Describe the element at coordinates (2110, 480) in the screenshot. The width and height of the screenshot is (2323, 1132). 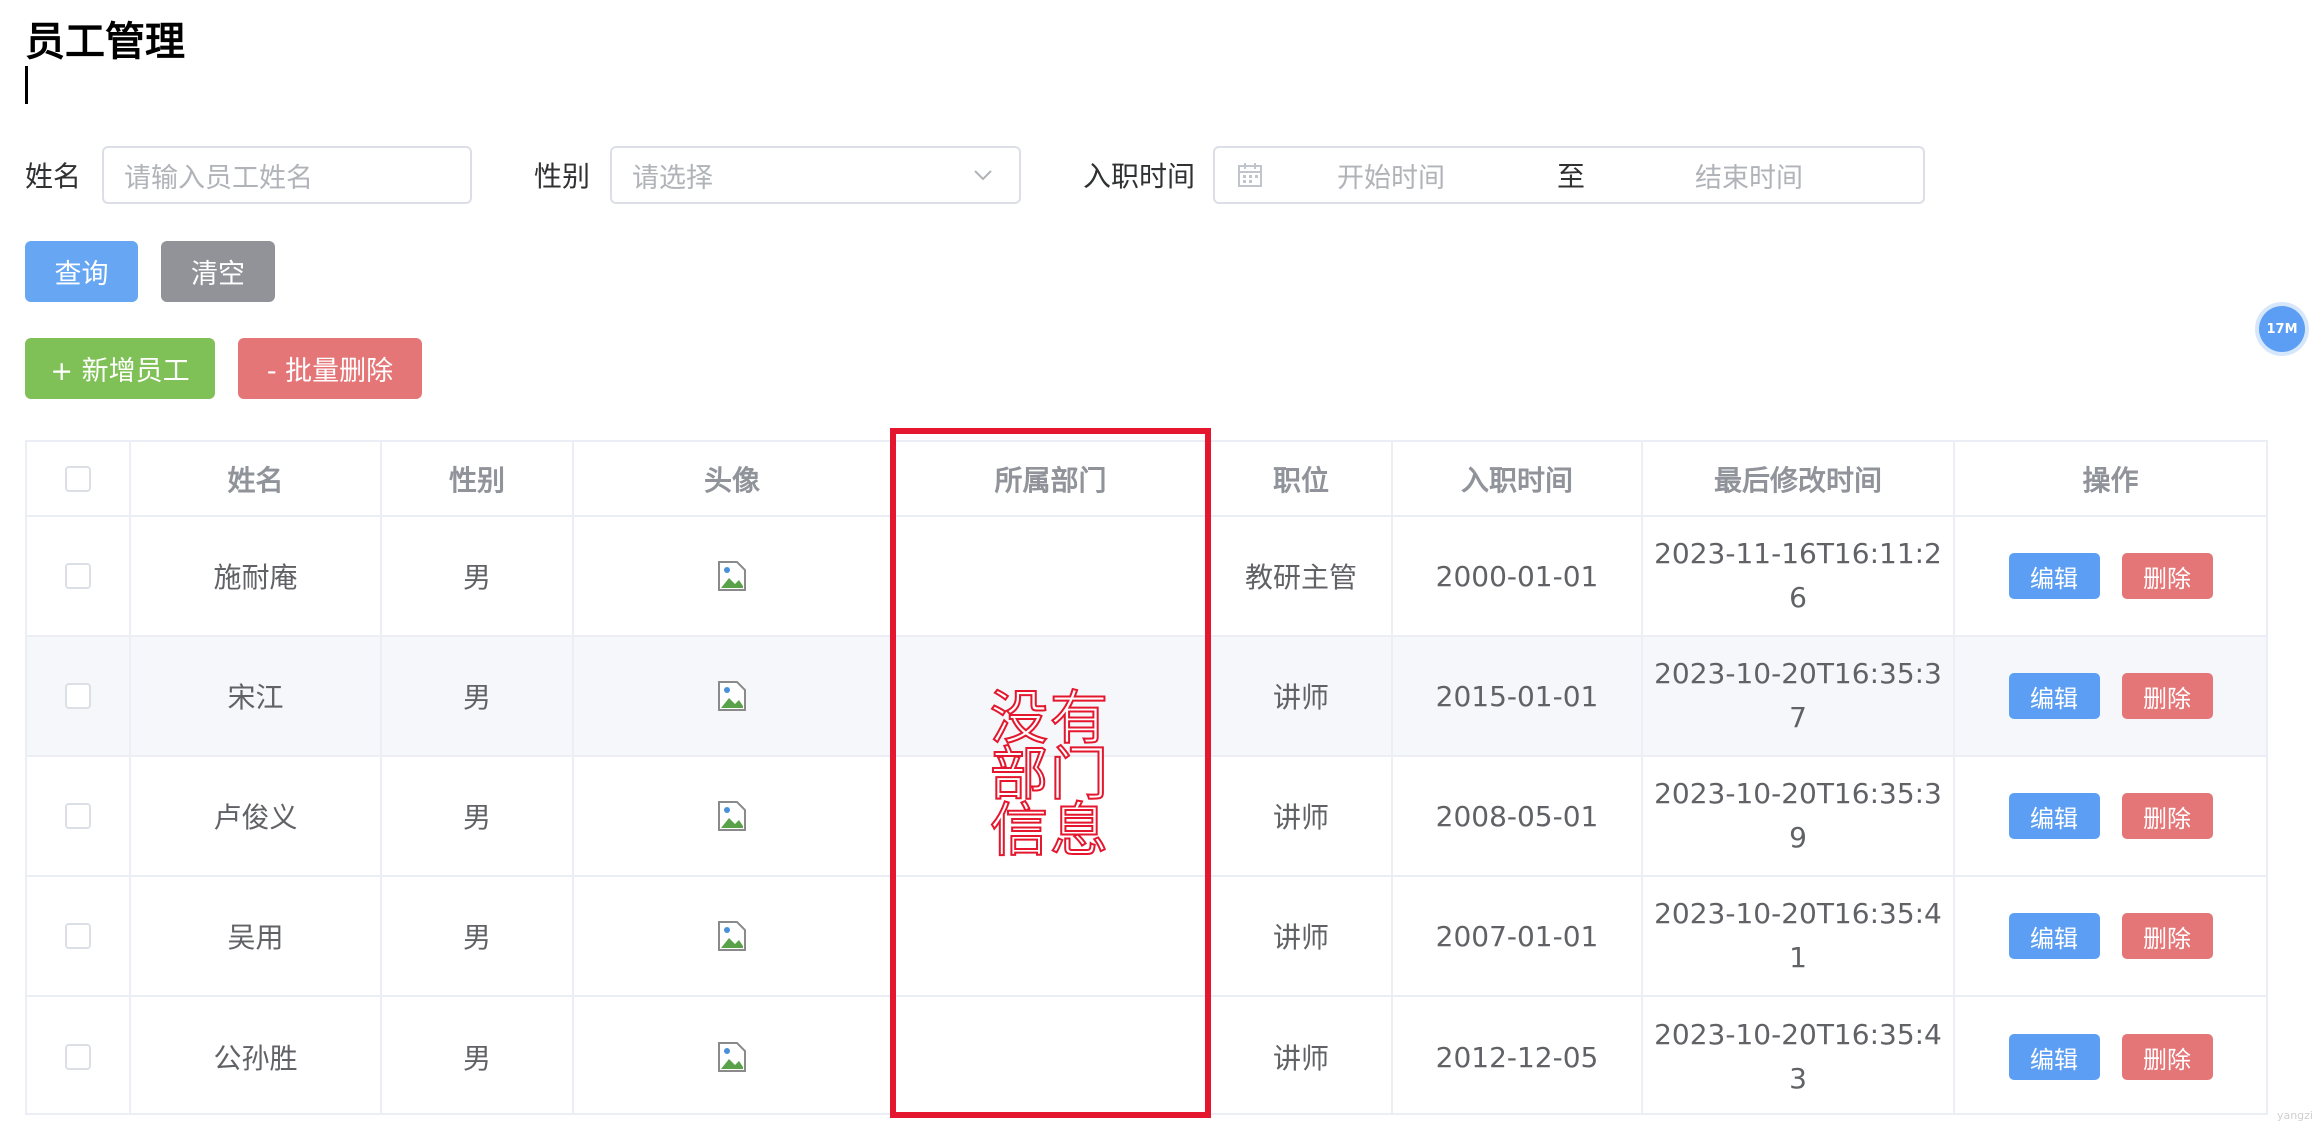
I see `header-actions: 操作` at that location.